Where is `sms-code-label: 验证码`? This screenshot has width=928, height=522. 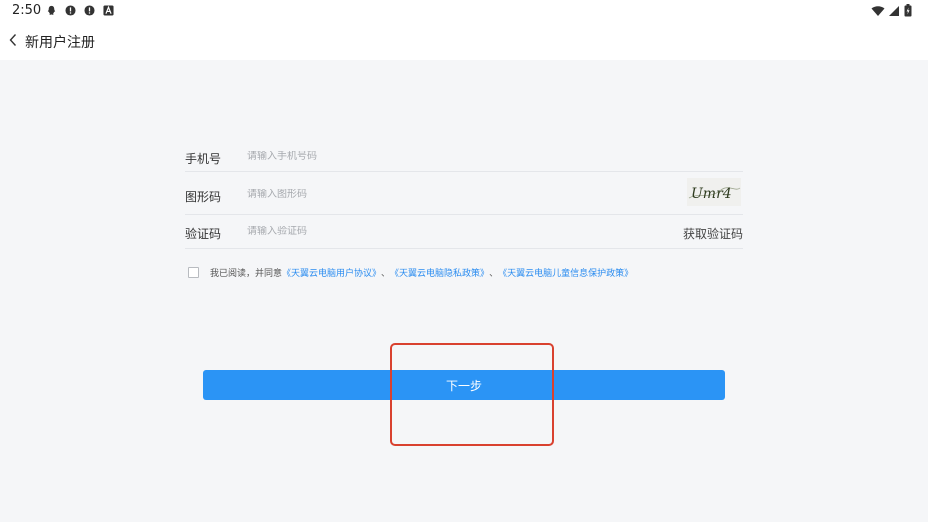 sms-code-label: 验证码 is located at coordinates (203, 234).